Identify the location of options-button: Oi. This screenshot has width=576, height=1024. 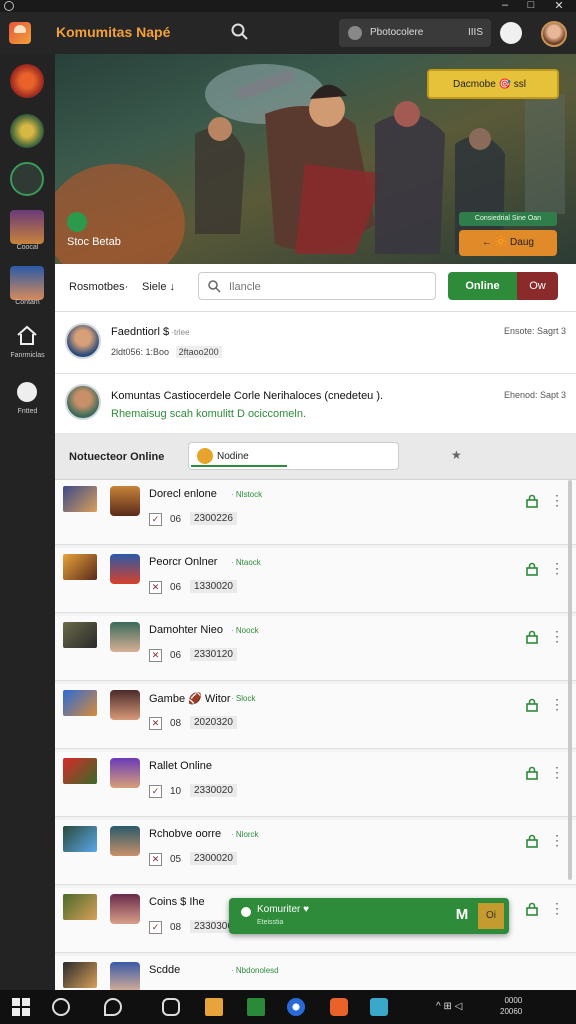
(491, 916).